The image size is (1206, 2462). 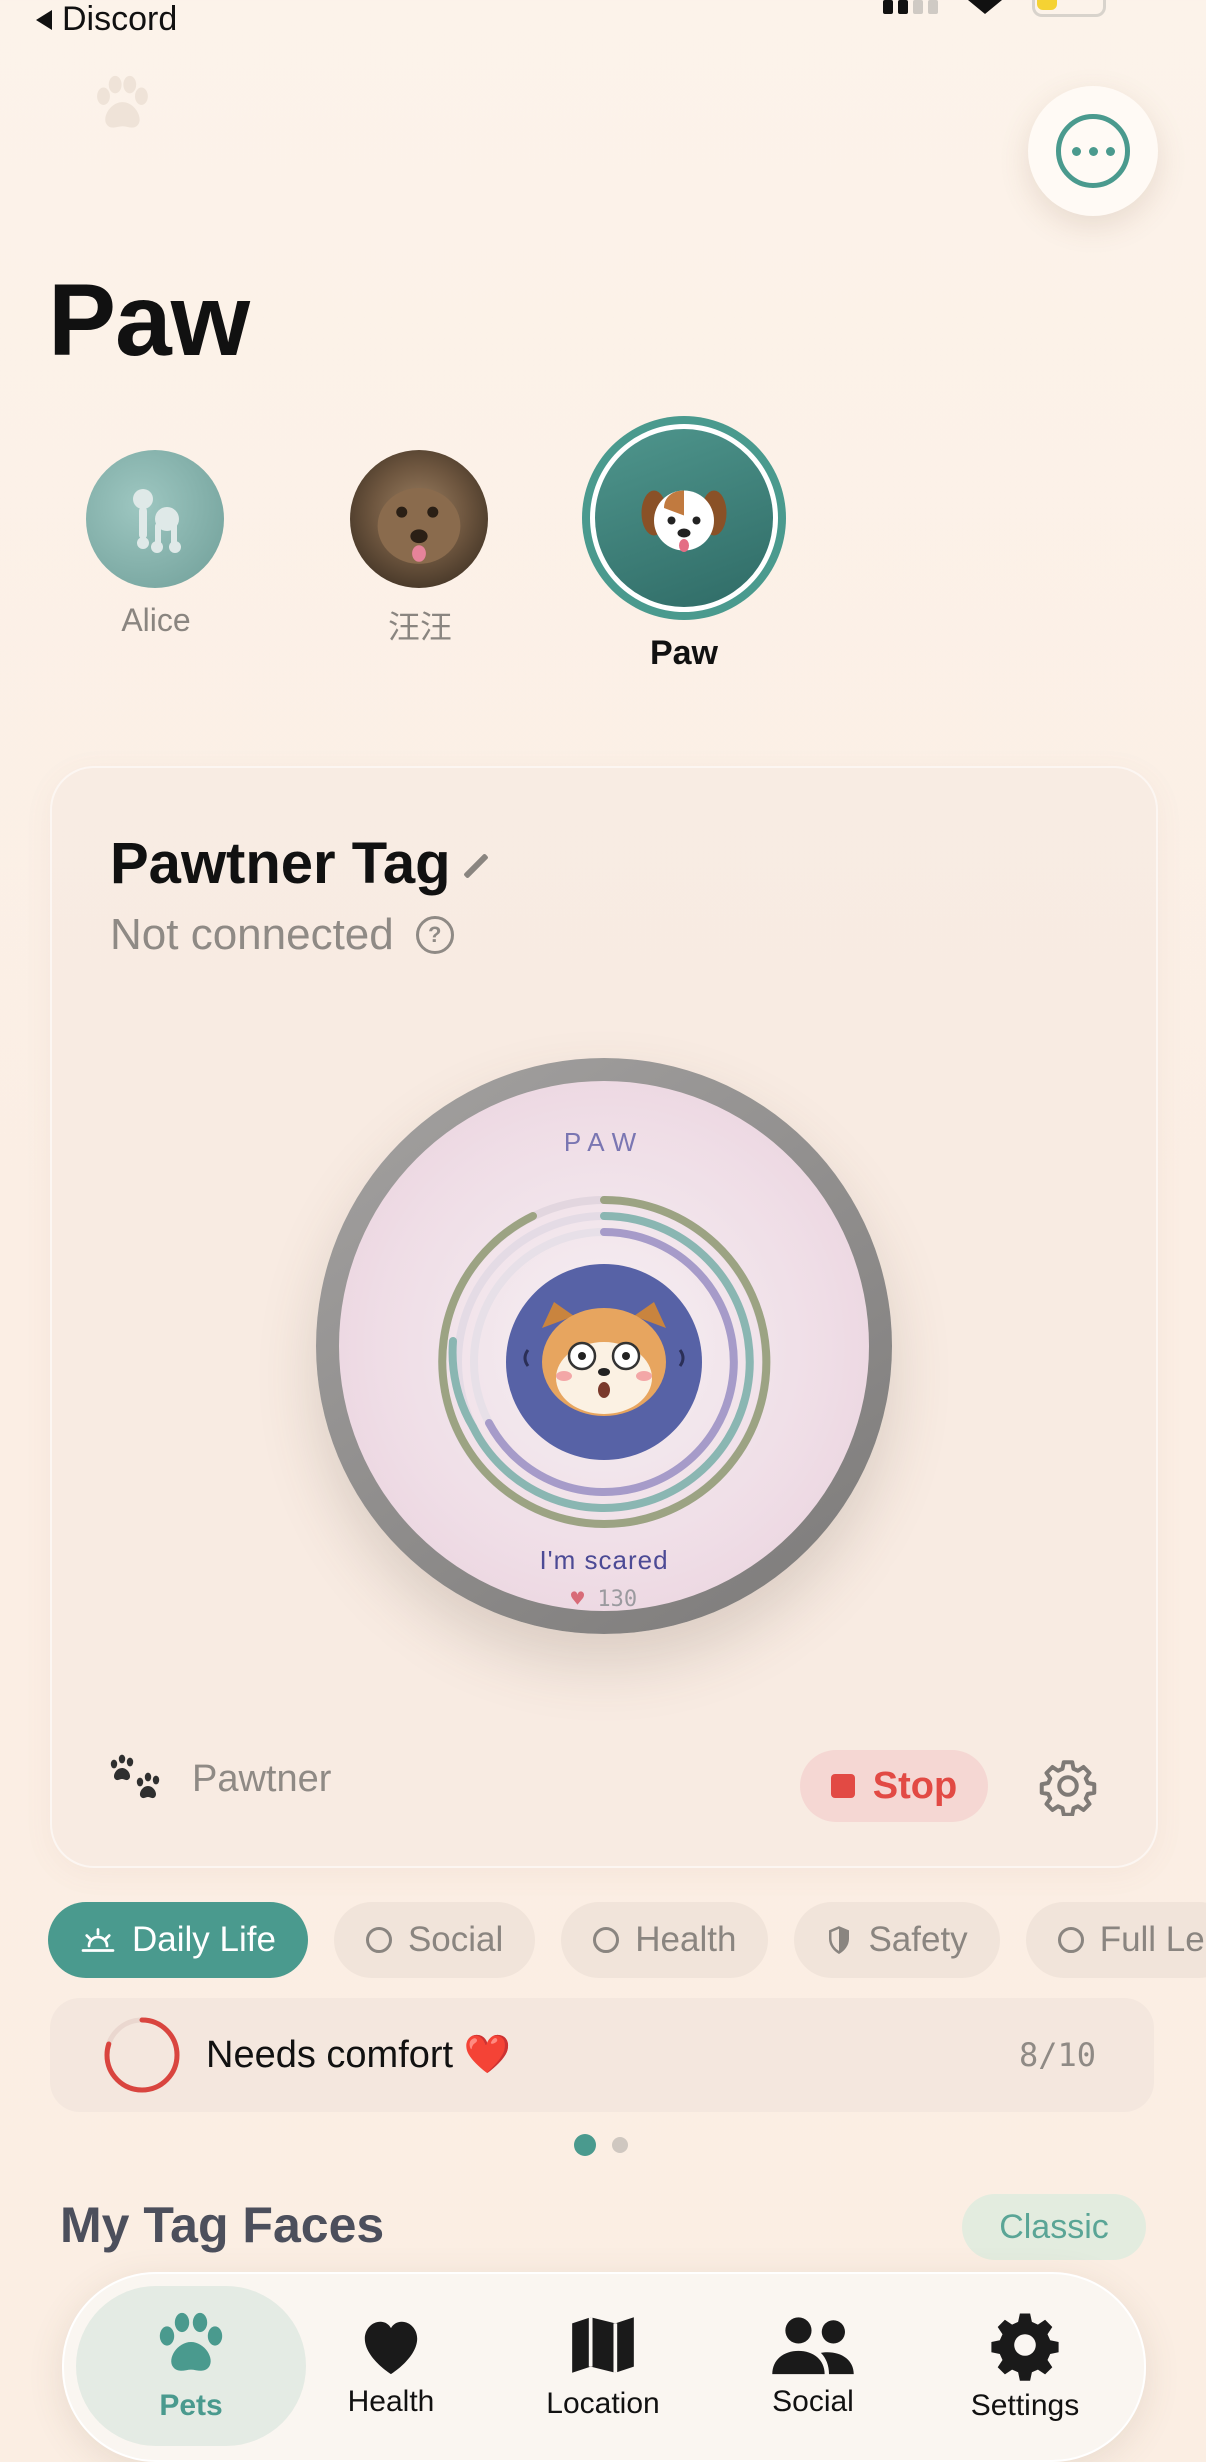 What do you see at coordinates (985, 7) in the screenshot?
I see `wifi-icon` at bounding box center [985, 7].